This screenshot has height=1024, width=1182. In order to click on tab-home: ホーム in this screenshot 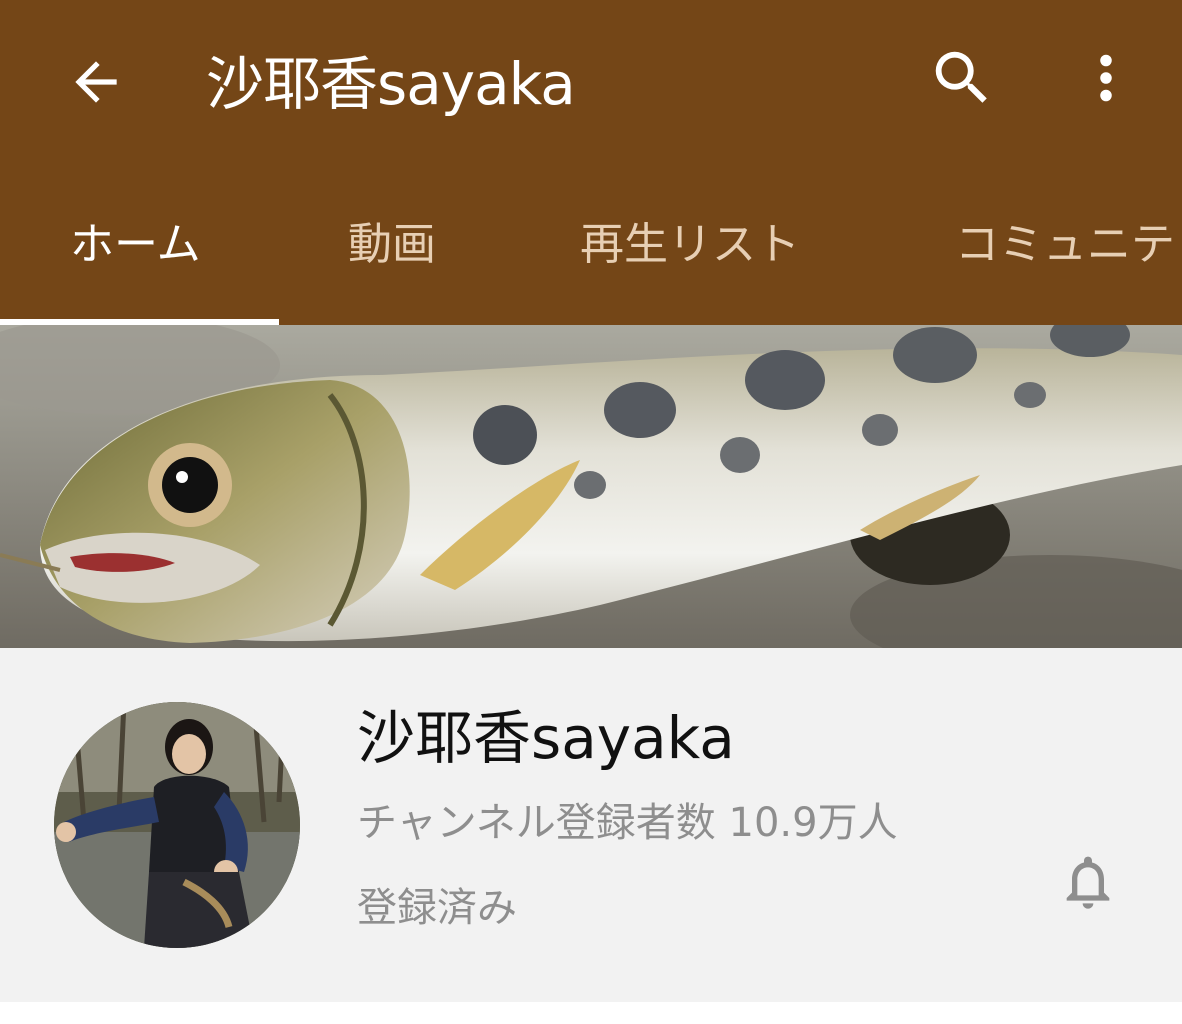, I will do `click(135, 245)`.